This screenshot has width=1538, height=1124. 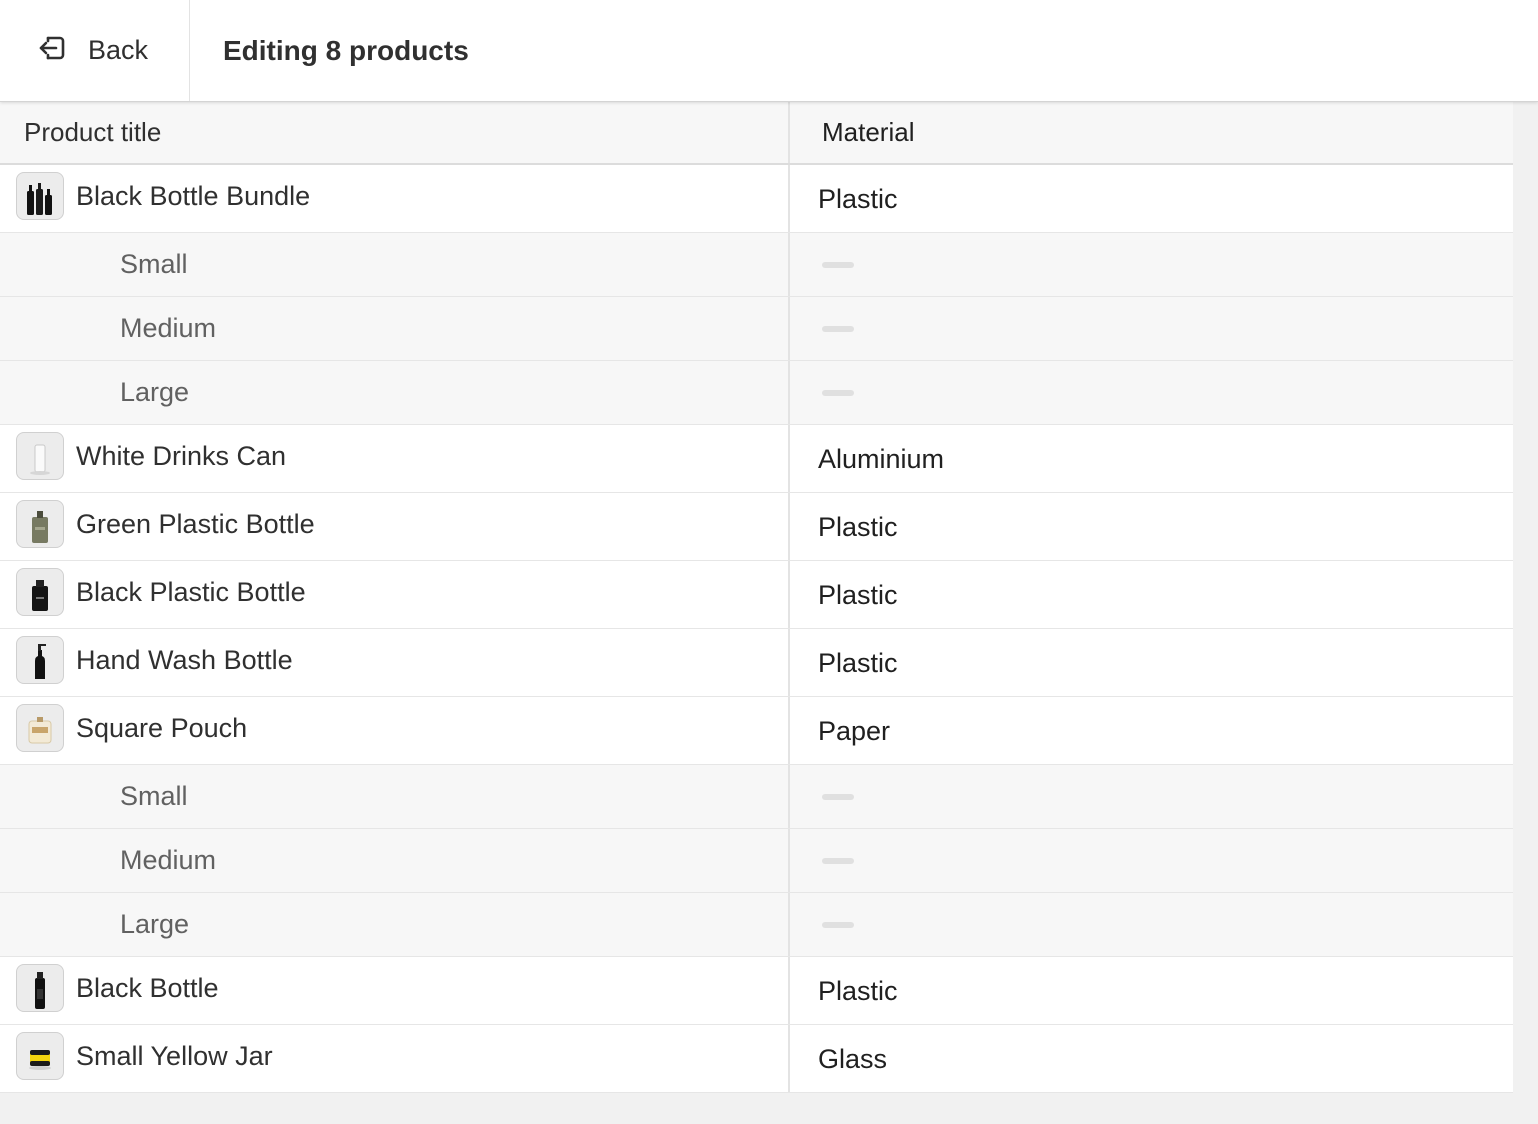 What do you see at coordinates (1151, 730) in the screenshot?
I see `material-cell: Paper` at bounding box center [1151, 730].